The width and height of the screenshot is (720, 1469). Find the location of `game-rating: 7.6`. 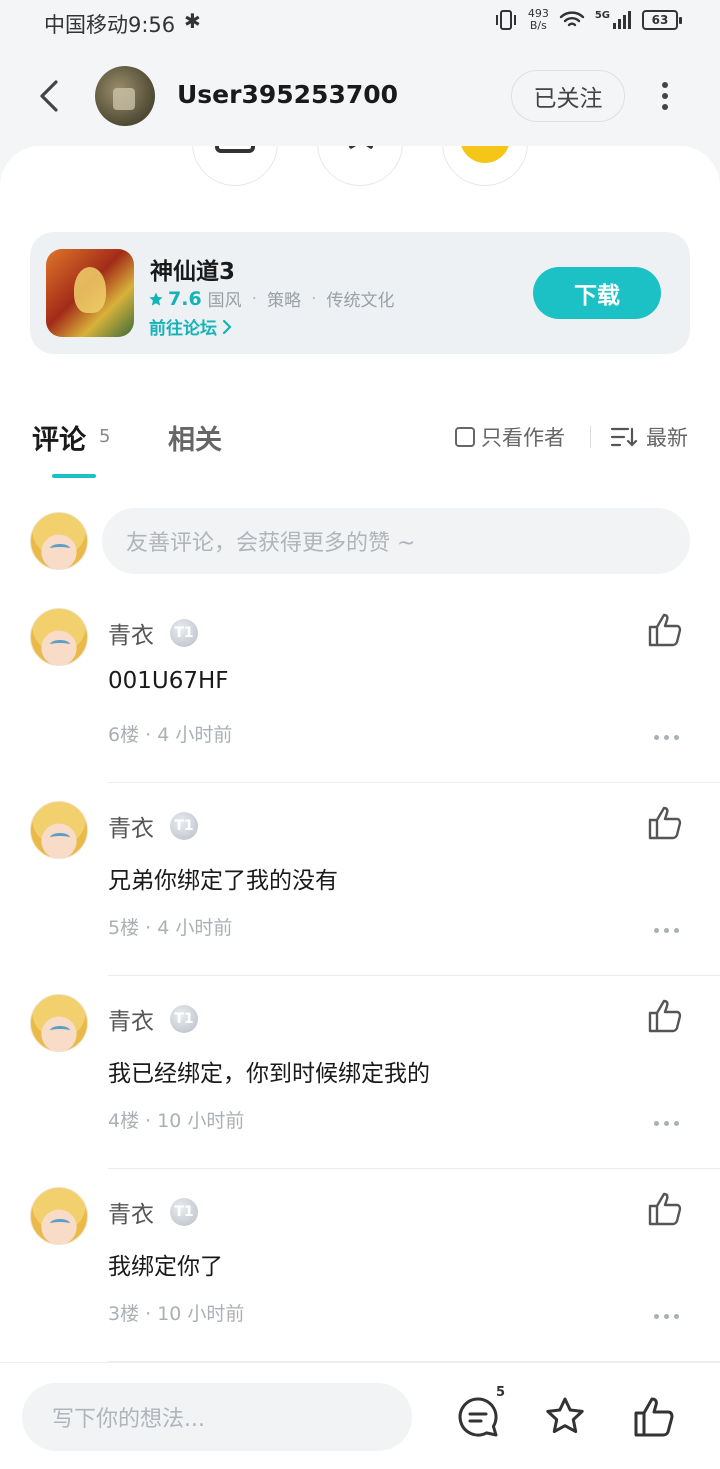

game-rating: 7.6 is located at coordinates (175, 299).